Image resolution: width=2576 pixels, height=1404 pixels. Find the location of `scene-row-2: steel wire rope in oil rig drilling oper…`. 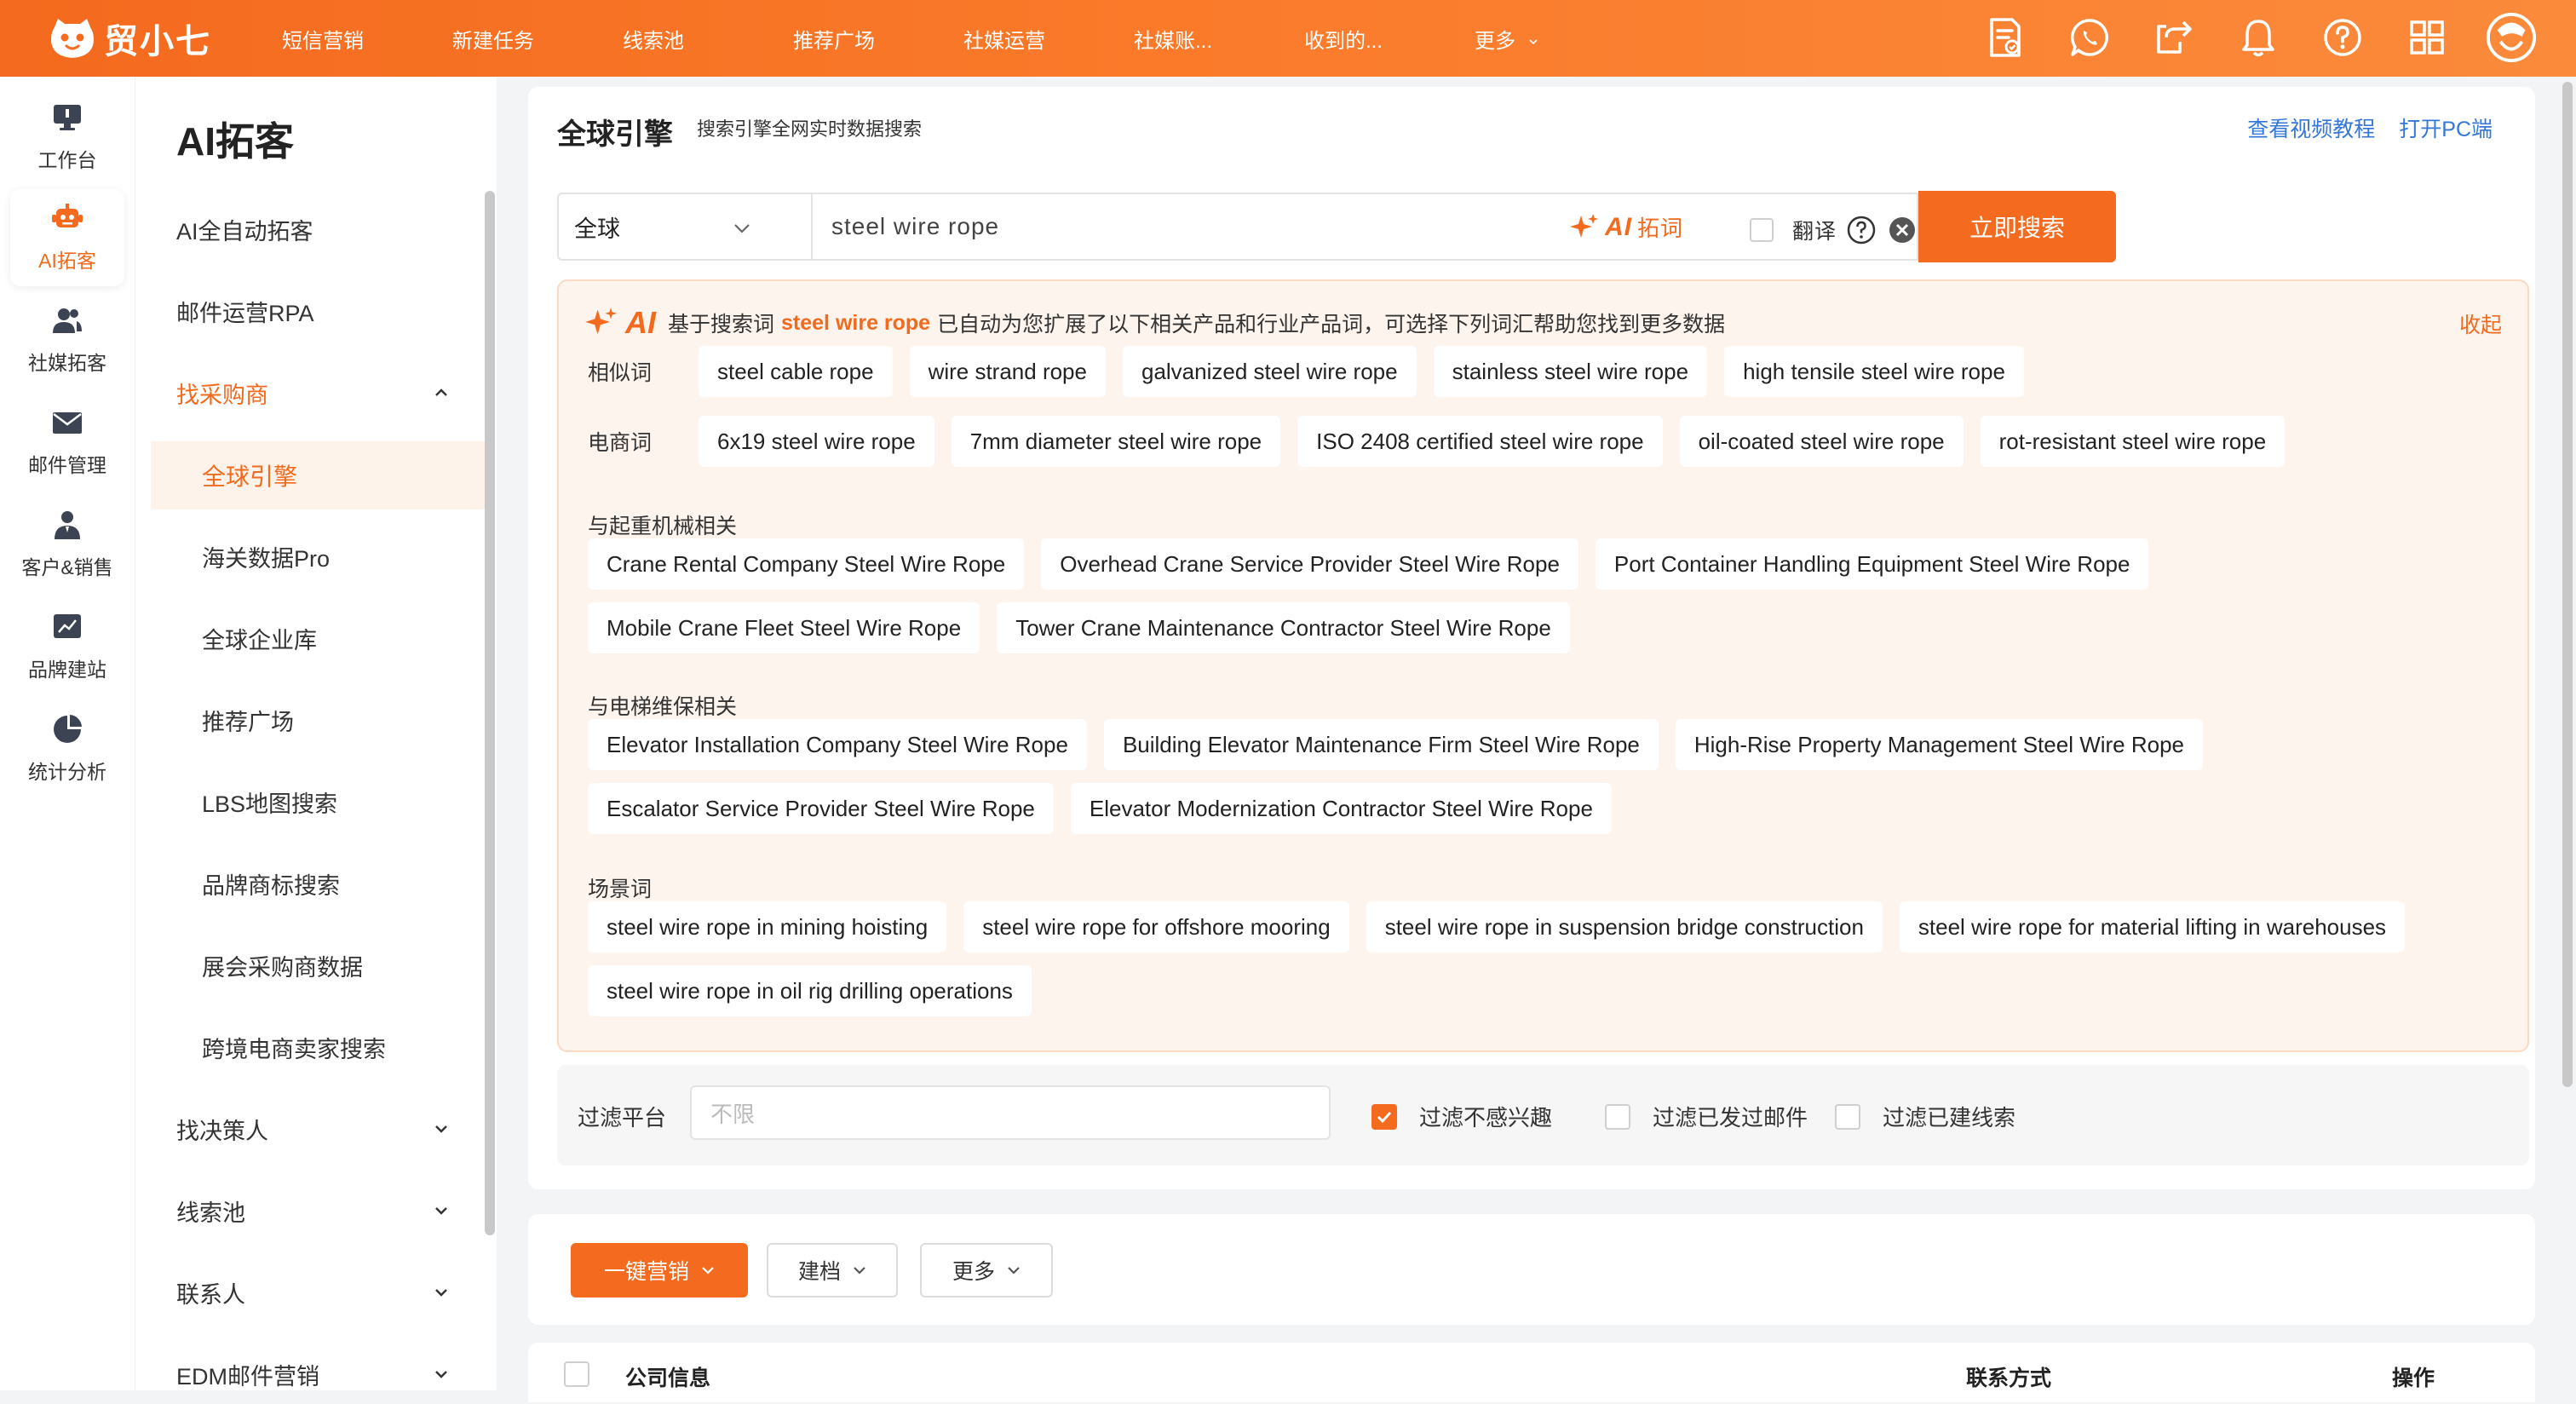

scene-row-2: steel wire rope in oil rig drilling oper… is located at coordinates (819, 990).